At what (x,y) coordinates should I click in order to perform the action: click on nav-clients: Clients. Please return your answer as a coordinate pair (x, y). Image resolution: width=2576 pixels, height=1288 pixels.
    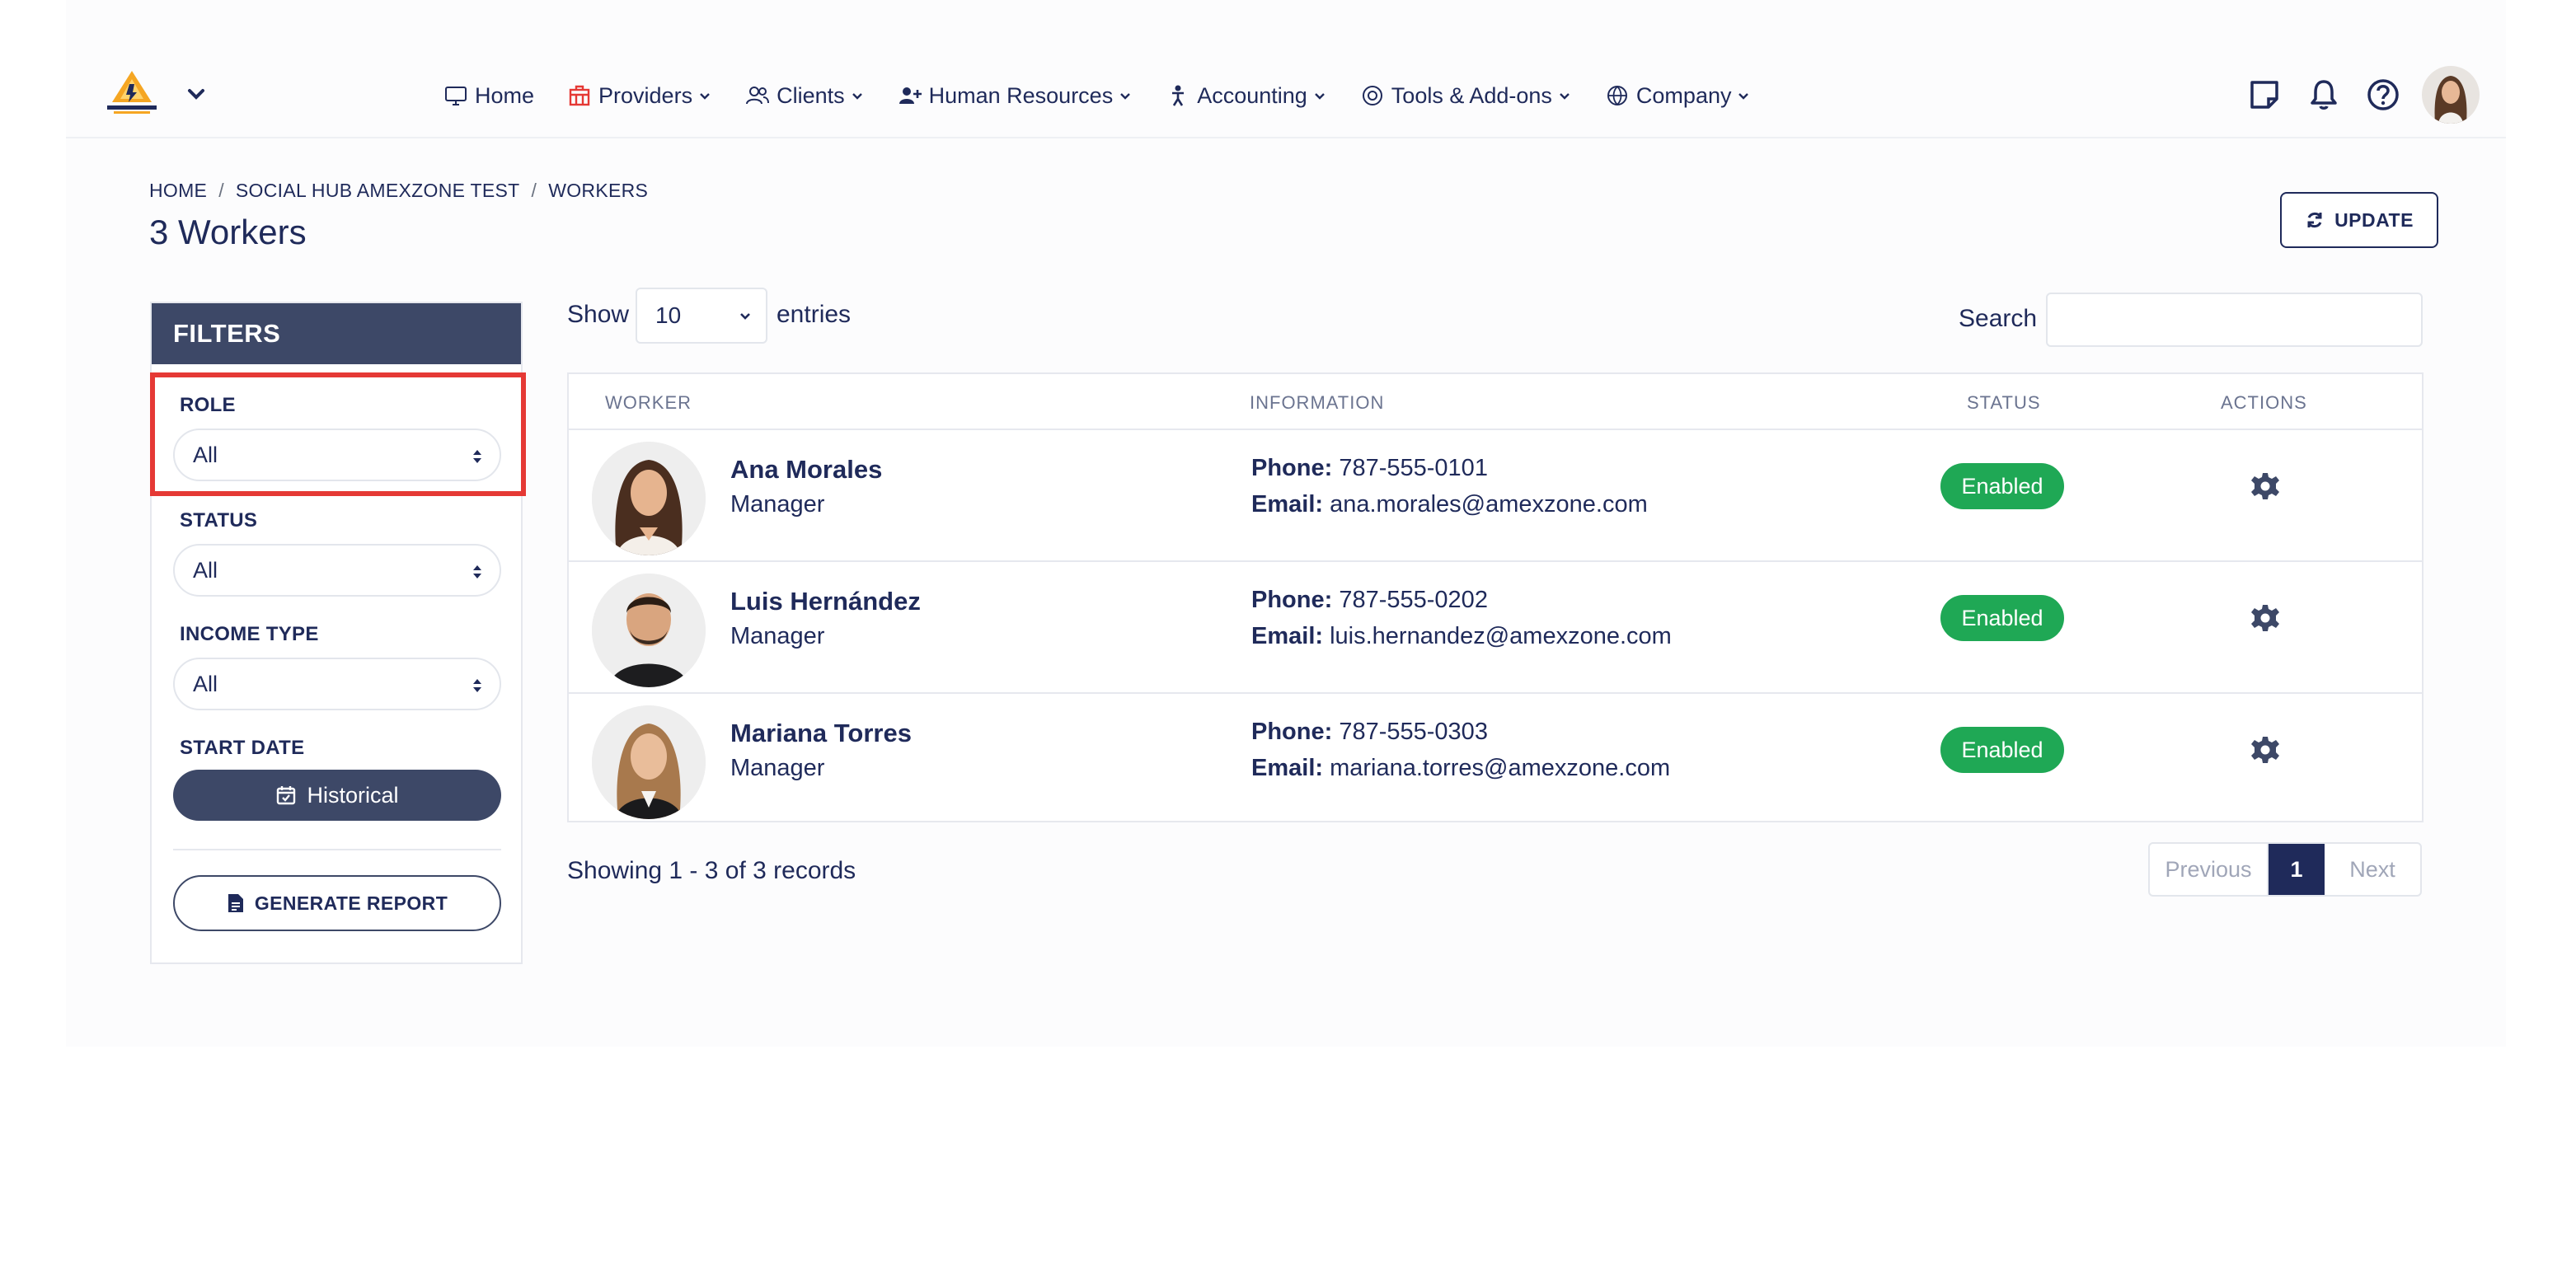
    Looking at the image, I should click on (805, 96).